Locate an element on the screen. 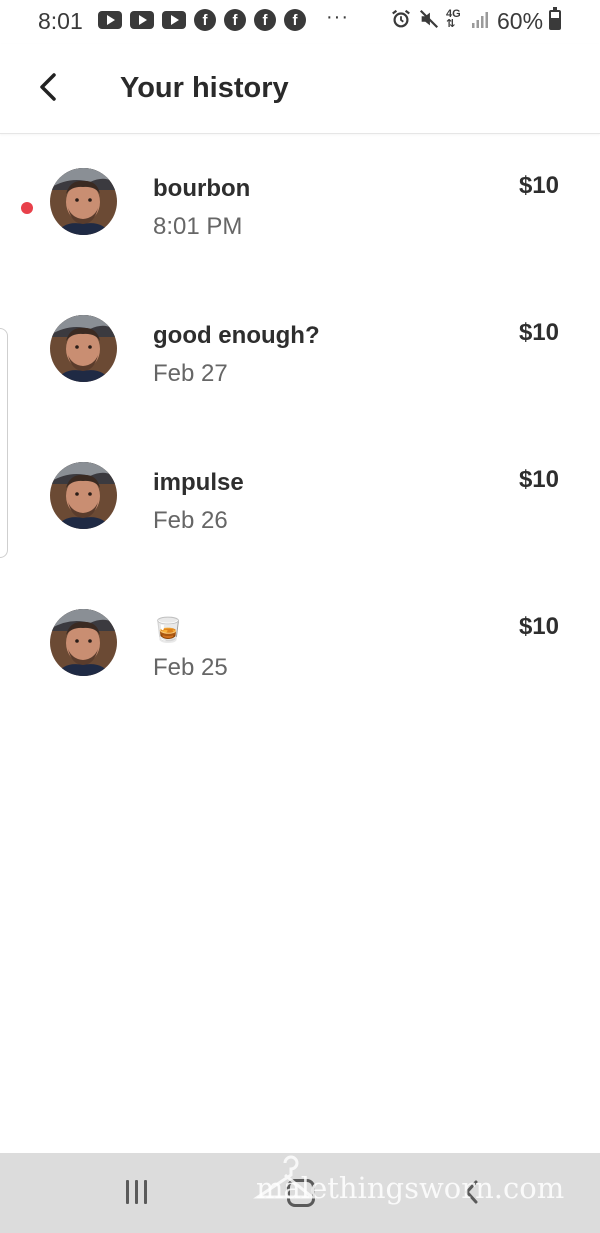 This screenshot has width=600, height=1233. battery-icon is located at coordinates (555, 18).